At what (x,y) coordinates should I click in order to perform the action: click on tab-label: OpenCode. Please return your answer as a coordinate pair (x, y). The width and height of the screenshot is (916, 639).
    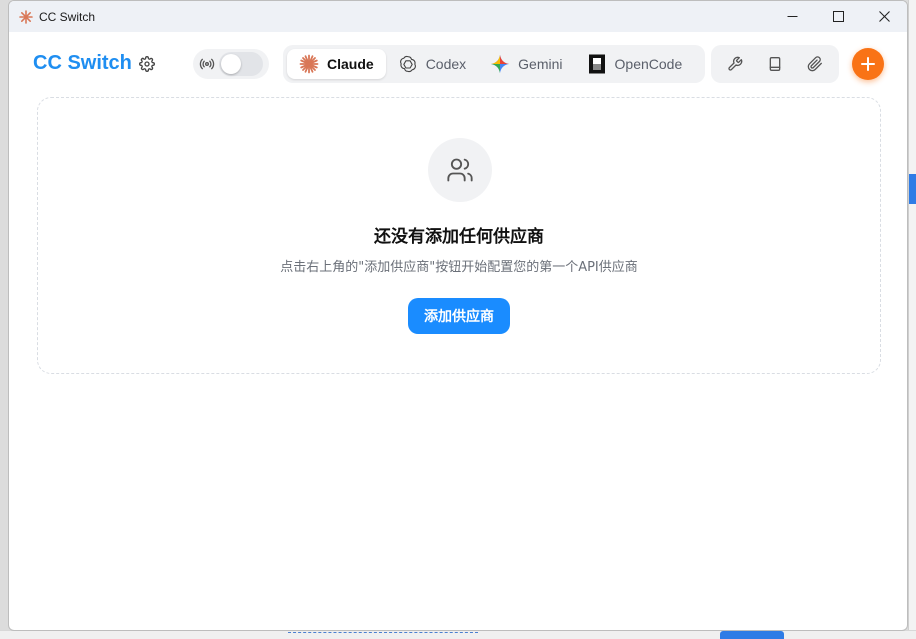
    Looking at the image, I should click on (648, 64).